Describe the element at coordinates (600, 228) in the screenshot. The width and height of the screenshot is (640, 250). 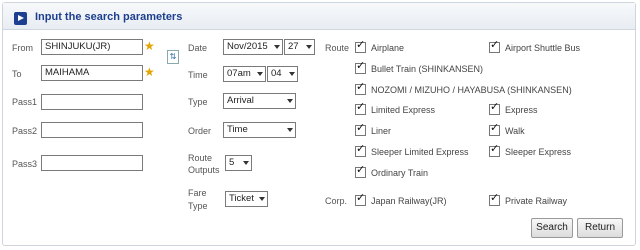
I see `return-button: Return` at that location.